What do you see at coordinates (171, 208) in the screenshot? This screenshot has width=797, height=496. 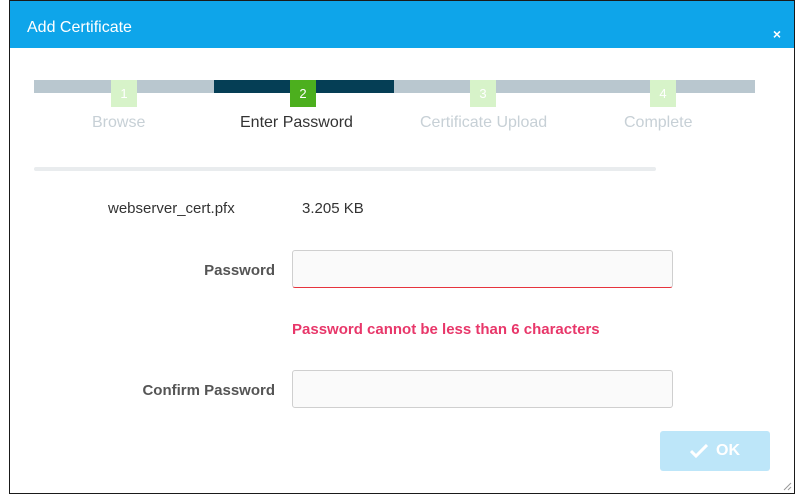 I see `file-name: webserver_cert.pfx` at bounding box center [171, 208].